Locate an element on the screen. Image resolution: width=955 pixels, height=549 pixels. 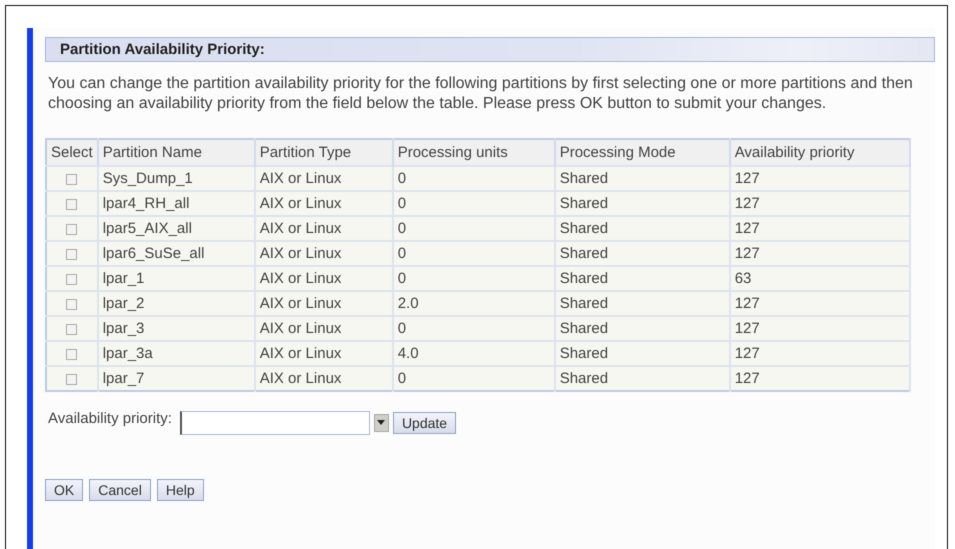
table-cell: lpar5_AIX_all is located at coordinates (176, 228).